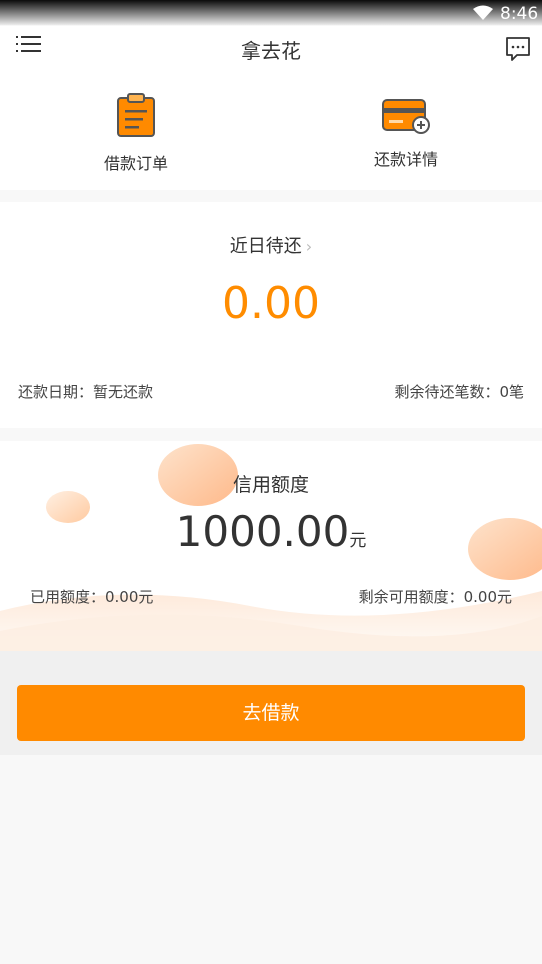 Image resolution: width=542 pixels, height=964 pixels. Describe the element at coordinates (518, 49) in the screenshot. I see `message-icon` at that location.